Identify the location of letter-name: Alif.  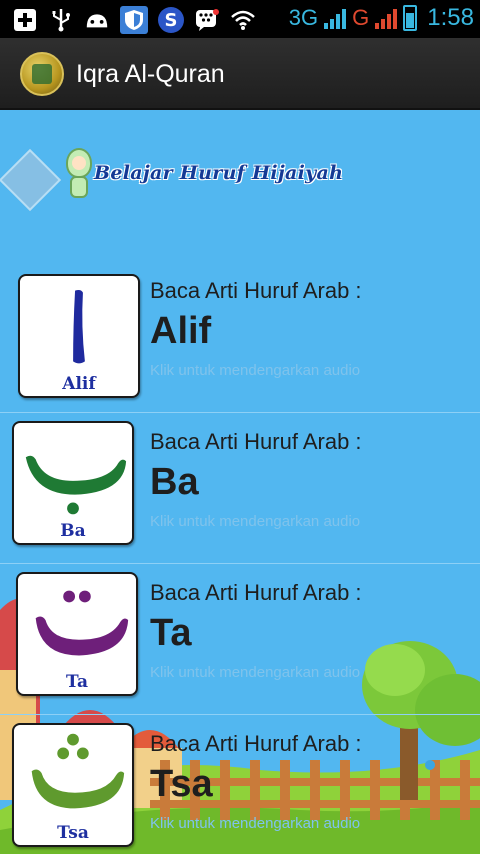
(181, 331).